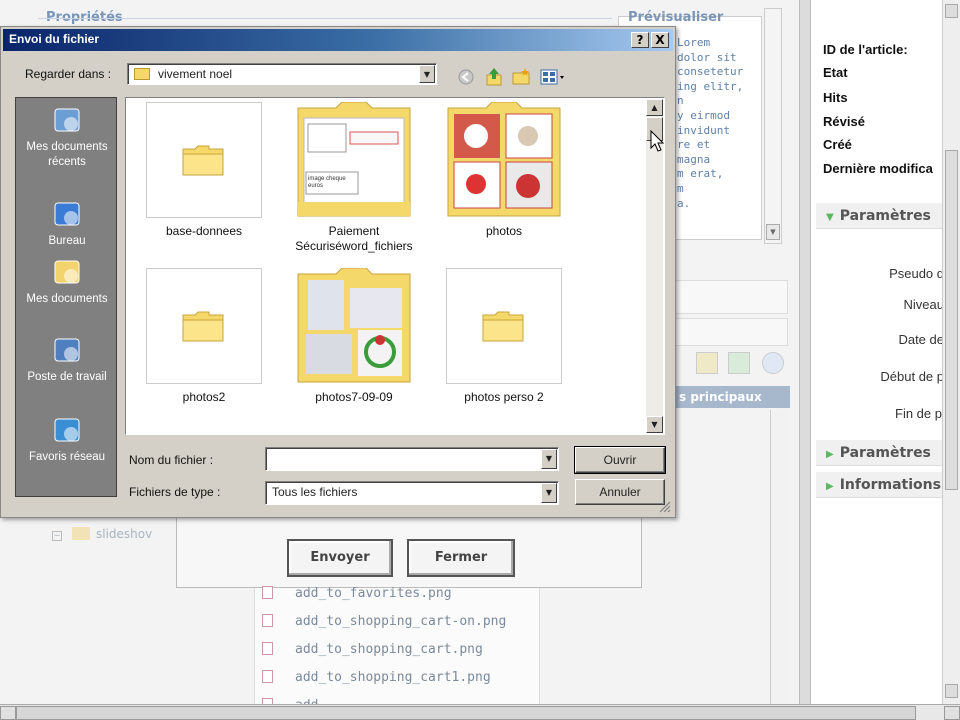 The height and width of the screenshot is (720, 960). I want to click on look-in-select: vivement noel ▼, so click(282, 74).